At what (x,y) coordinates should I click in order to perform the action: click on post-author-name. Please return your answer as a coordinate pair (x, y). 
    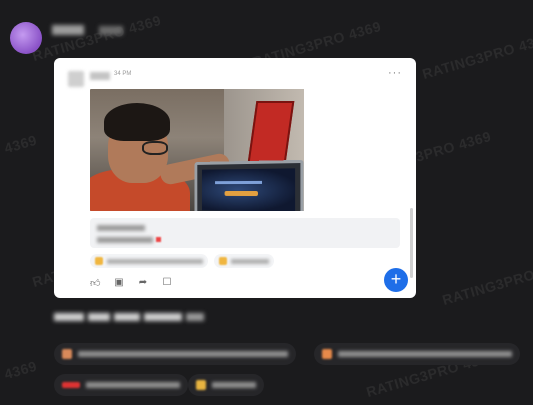
    Looking at the image, I should click on (100, 76).